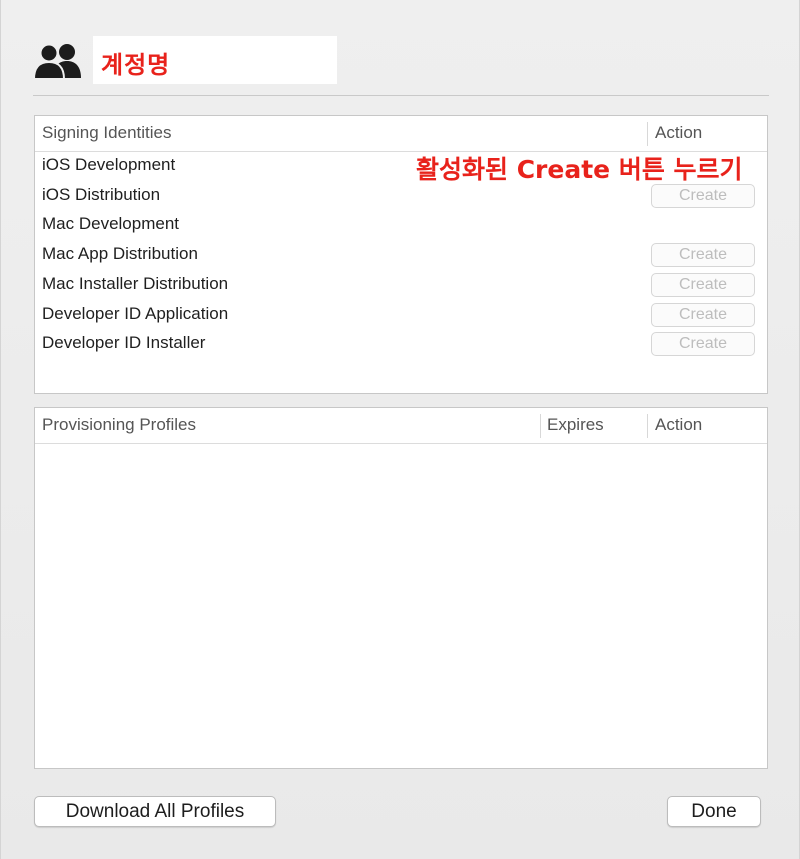 This screenshot has height=859, width=800. I want to click on signing-table-header: Signing Identities Action, so click(401, 134).